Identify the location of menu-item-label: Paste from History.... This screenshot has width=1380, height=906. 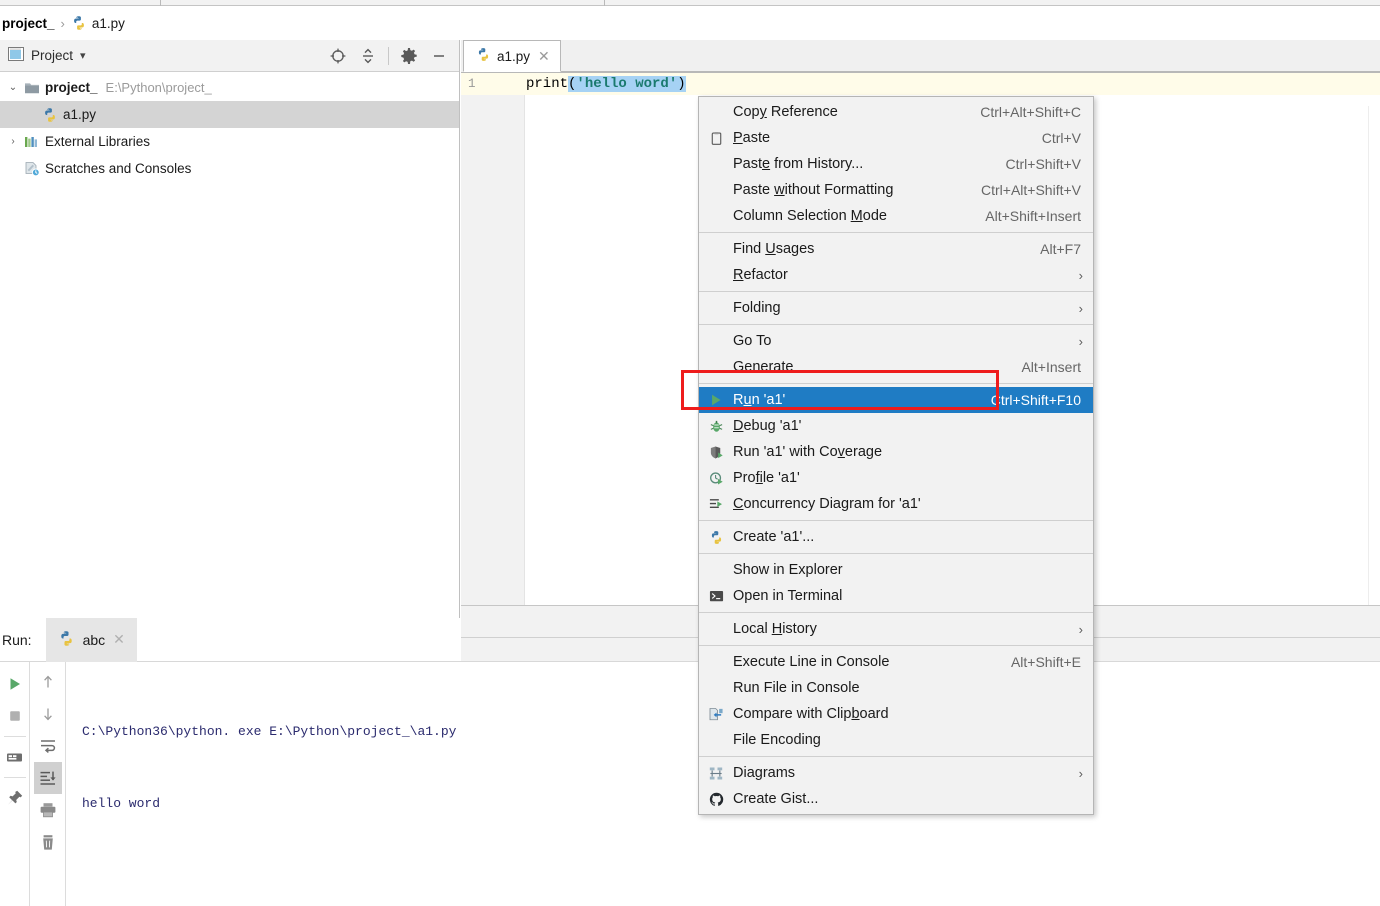
(798, 164).